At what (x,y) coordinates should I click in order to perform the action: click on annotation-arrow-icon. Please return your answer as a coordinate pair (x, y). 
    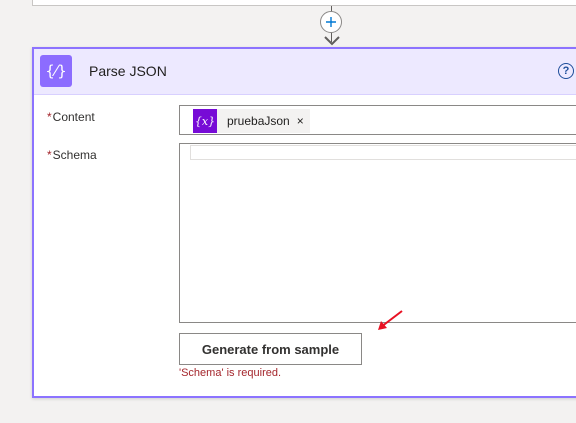
    Looking at the image, I should click on (390, 320).